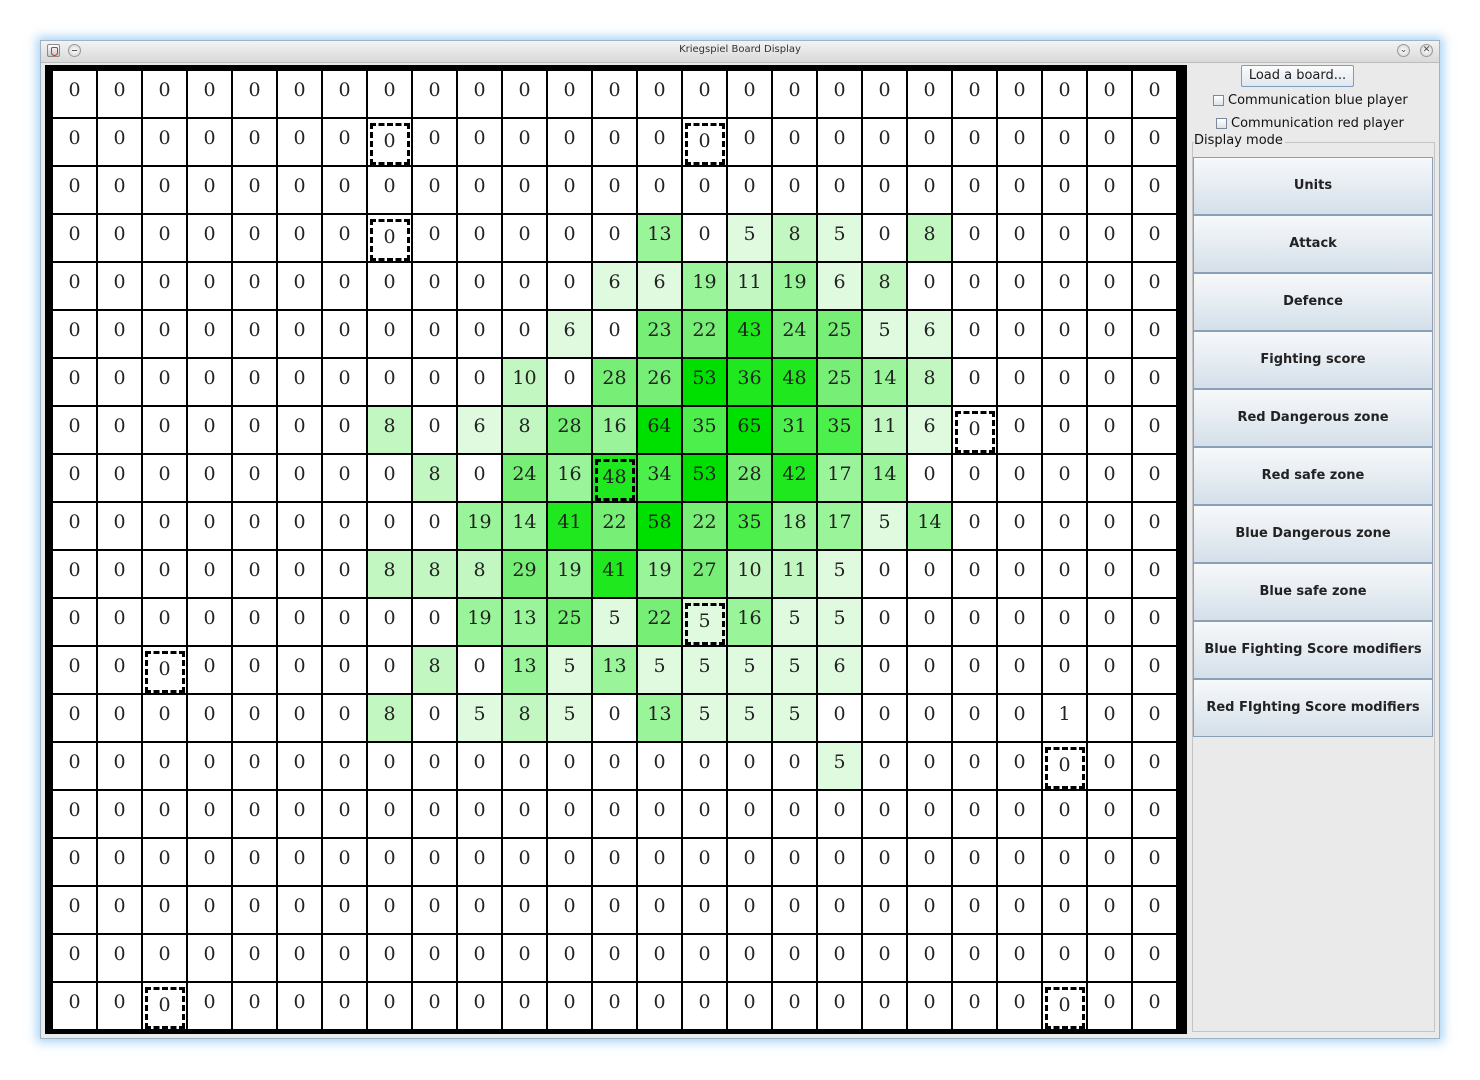 This screenshot has height=1080, width=1480. I want to click on board-cell: 17, so click(839, 478).